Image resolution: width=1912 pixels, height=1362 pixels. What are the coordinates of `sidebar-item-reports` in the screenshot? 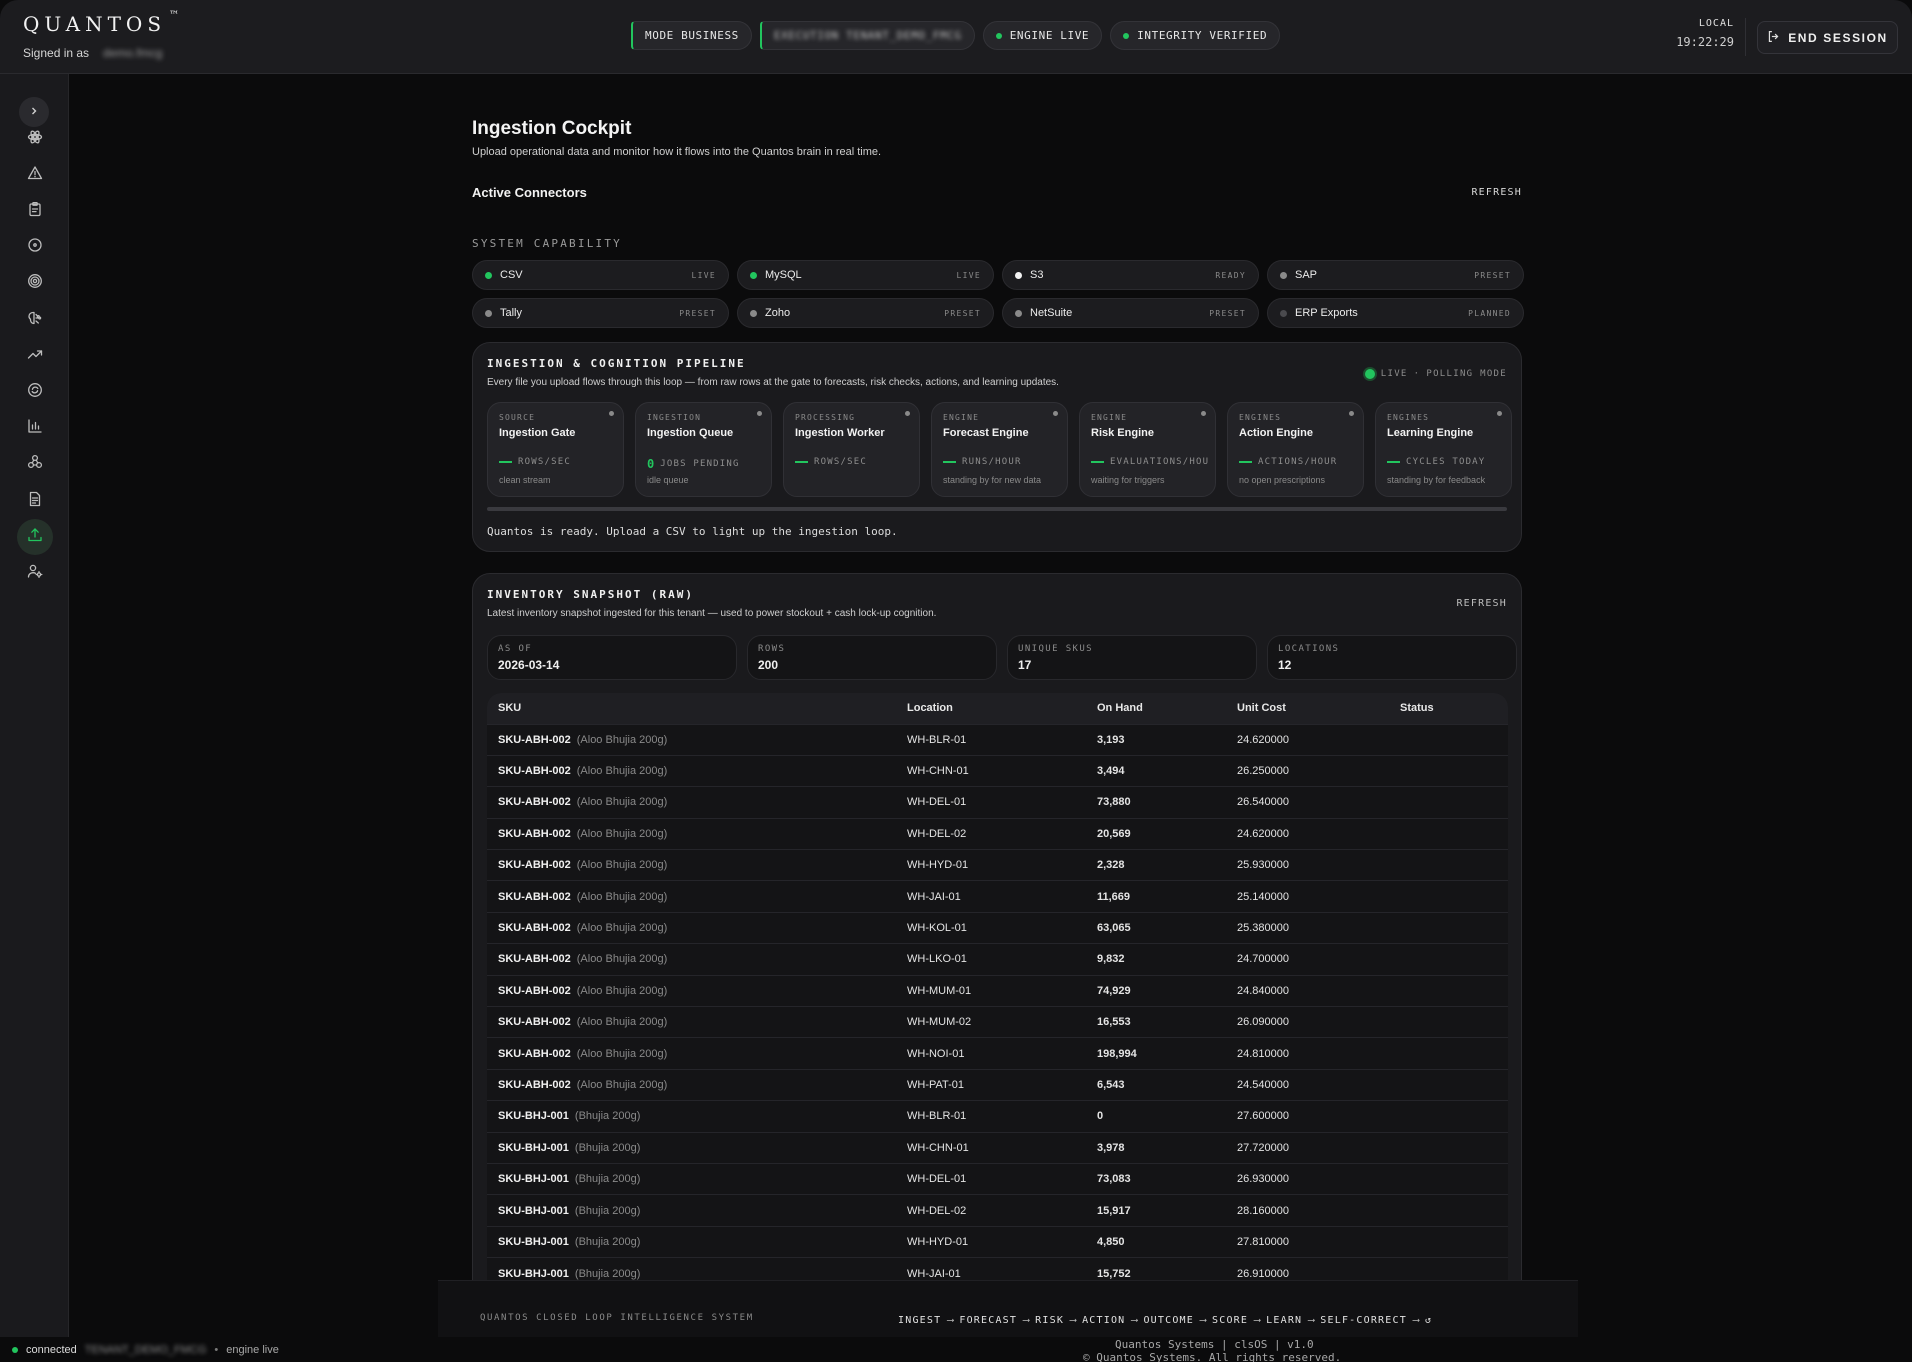 It's located at (35, 501).